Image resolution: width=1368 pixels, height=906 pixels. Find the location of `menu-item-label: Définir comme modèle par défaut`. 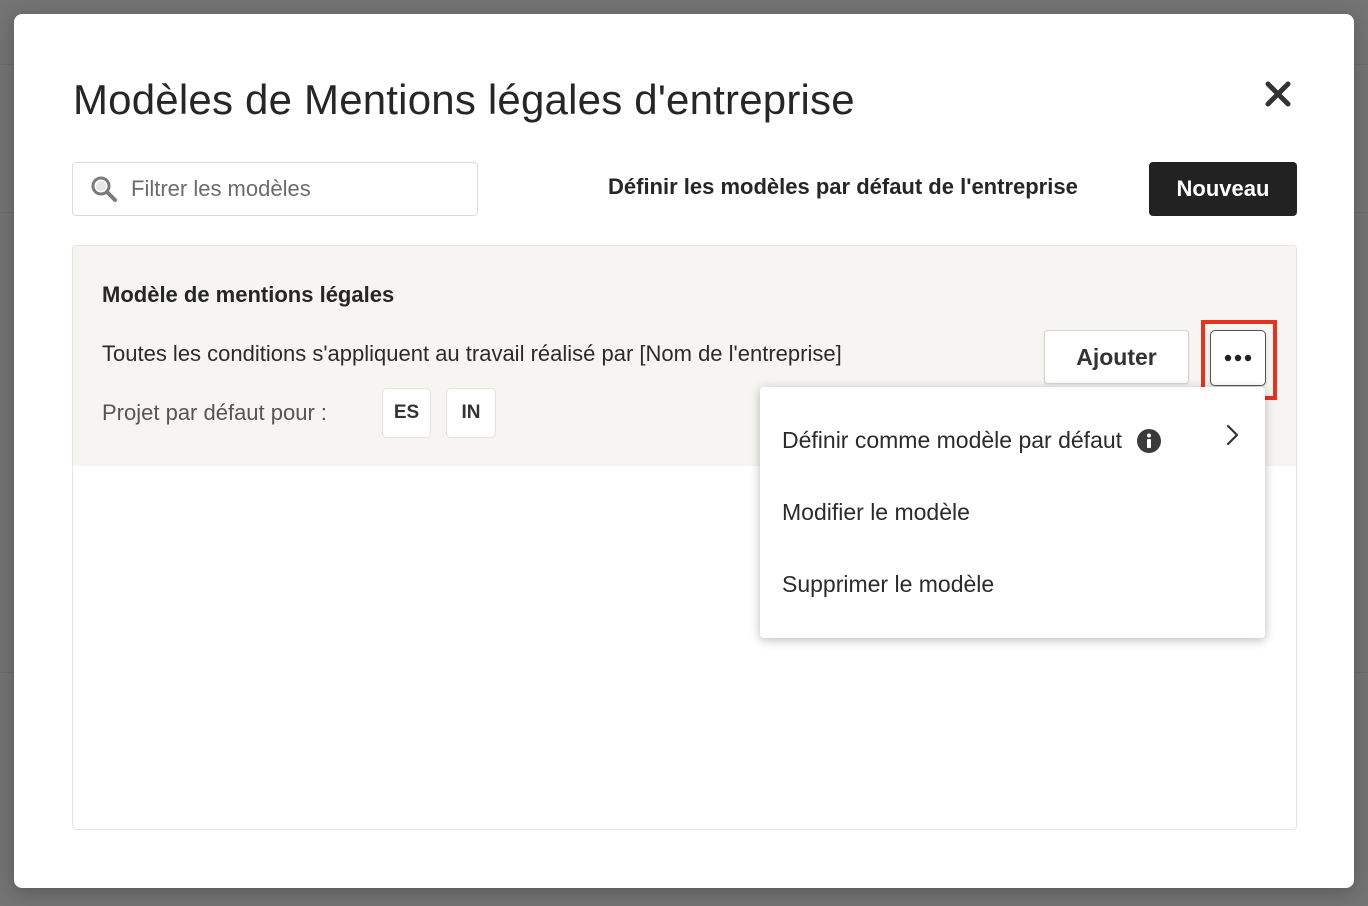

menu-item-label: Définir comme modèle par défaut is located at coordinates (952, 440).